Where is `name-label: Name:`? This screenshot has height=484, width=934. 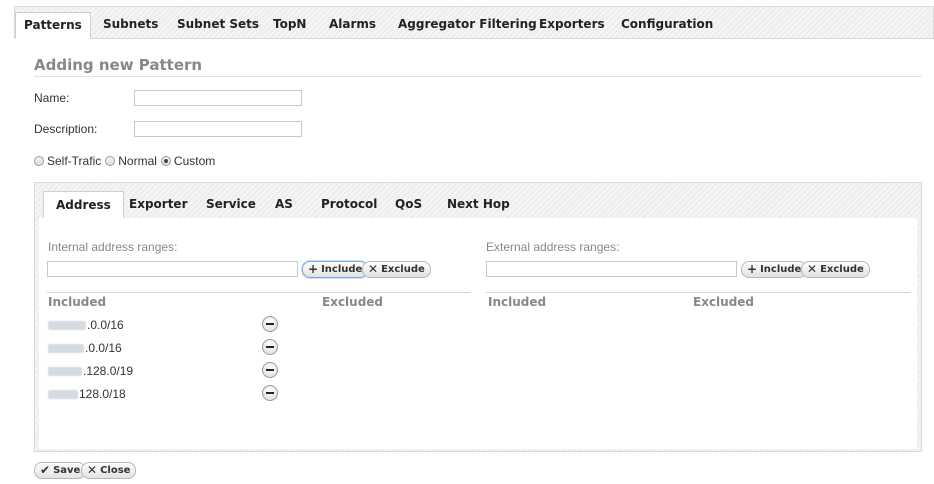 name-label: Name: is located at coordinates (51, 98).